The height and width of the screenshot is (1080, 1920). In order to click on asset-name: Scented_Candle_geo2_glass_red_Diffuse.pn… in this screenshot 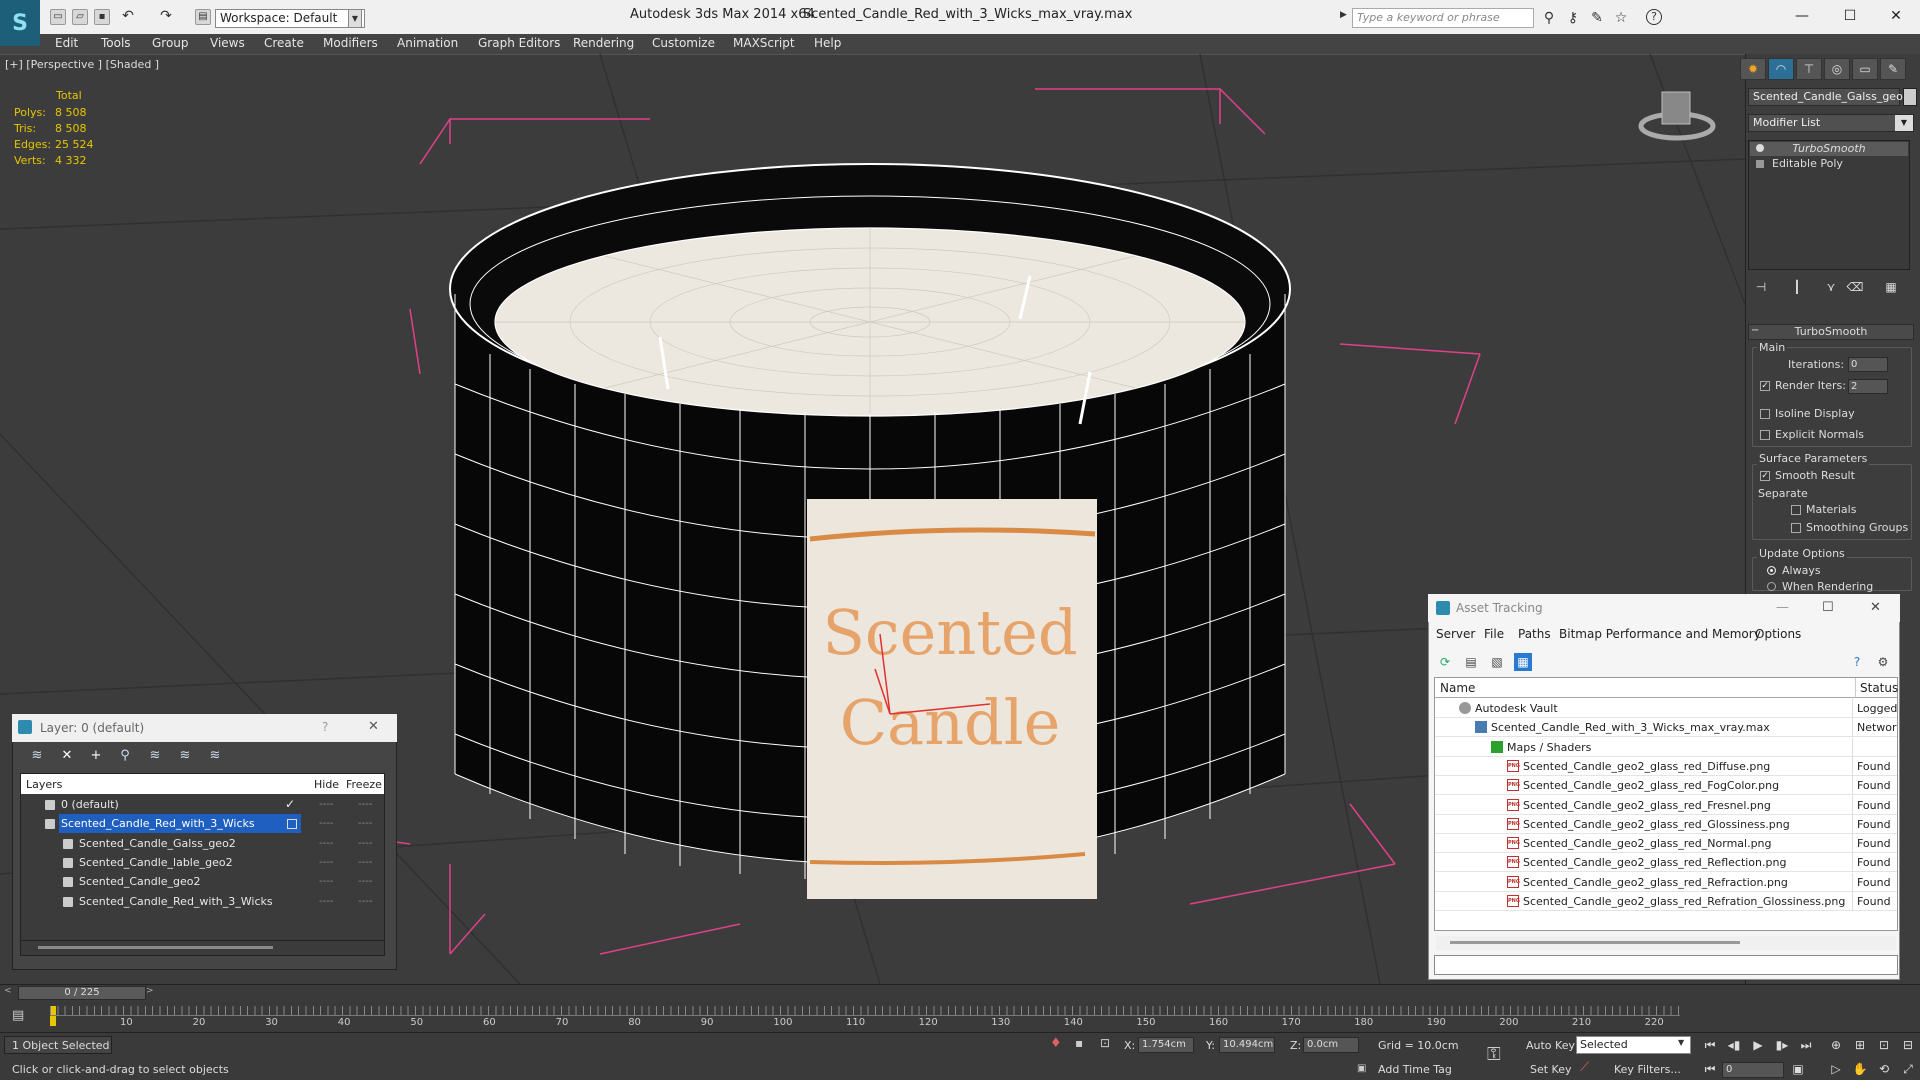, I will do `click(1646, 766)`.